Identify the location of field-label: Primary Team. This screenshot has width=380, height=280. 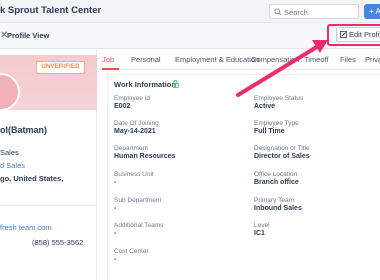
(274, 200).